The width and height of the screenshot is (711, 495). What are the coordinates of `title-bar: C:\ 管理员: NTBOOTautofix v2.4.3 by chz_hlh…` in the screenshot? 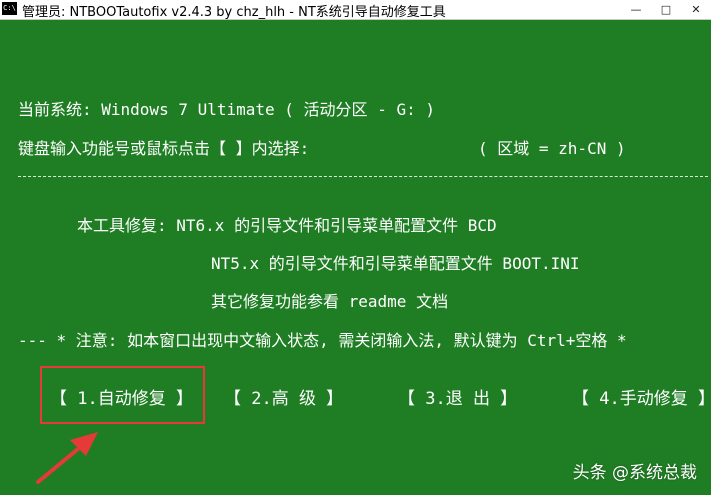 It's located at (355, 10).